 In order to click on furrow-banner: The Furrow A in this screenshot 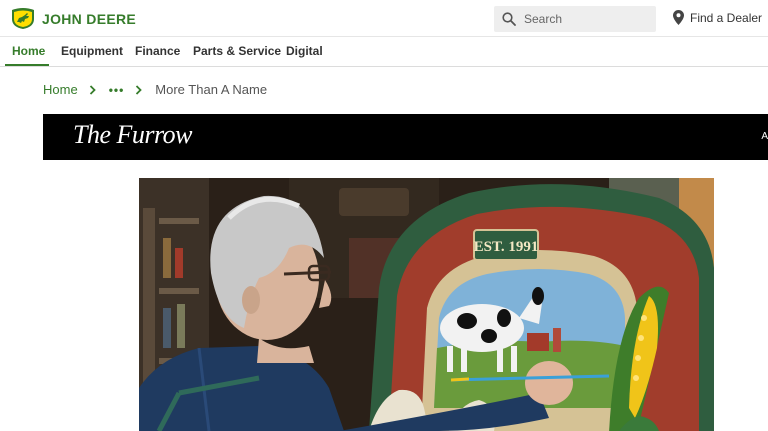, I will do `click(405, 137)`.